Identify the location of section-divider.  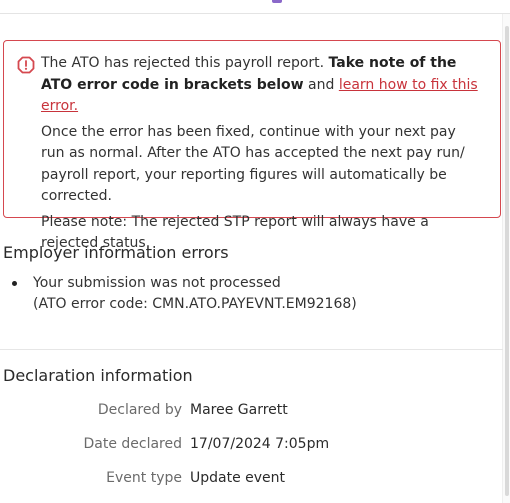
(251, 349).